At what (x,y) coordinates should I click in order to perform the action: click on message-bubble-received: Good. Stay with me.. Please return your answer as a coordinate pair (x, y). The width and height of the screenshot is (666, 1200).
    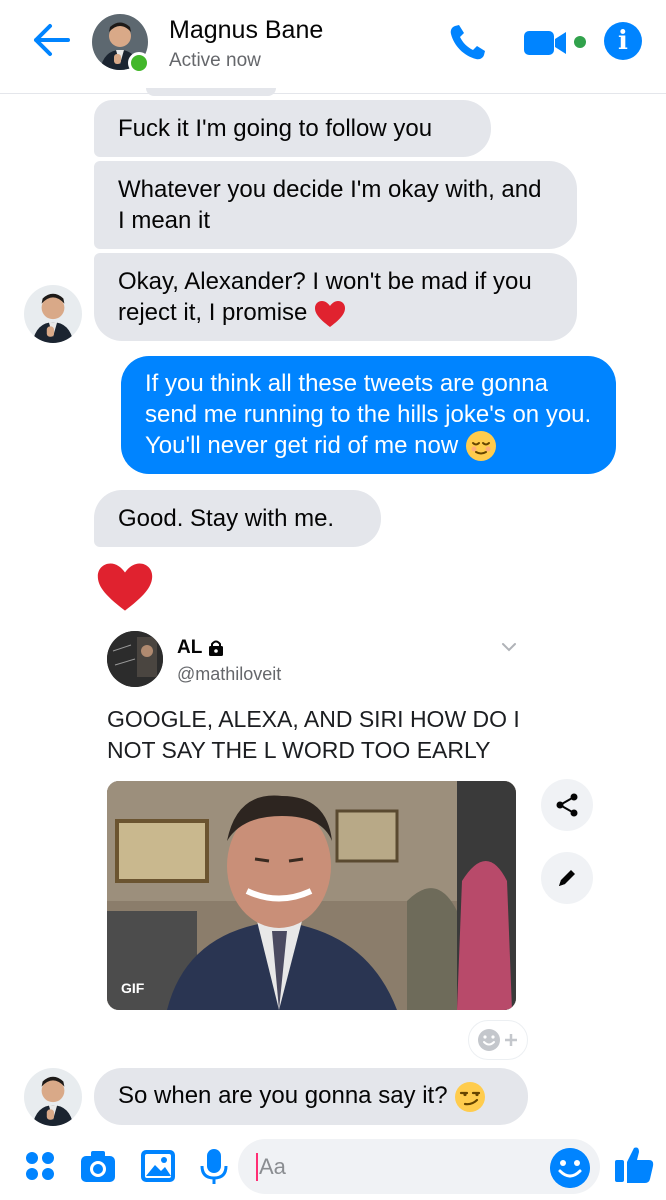
    Looking at the image, I should click on (237, 518).